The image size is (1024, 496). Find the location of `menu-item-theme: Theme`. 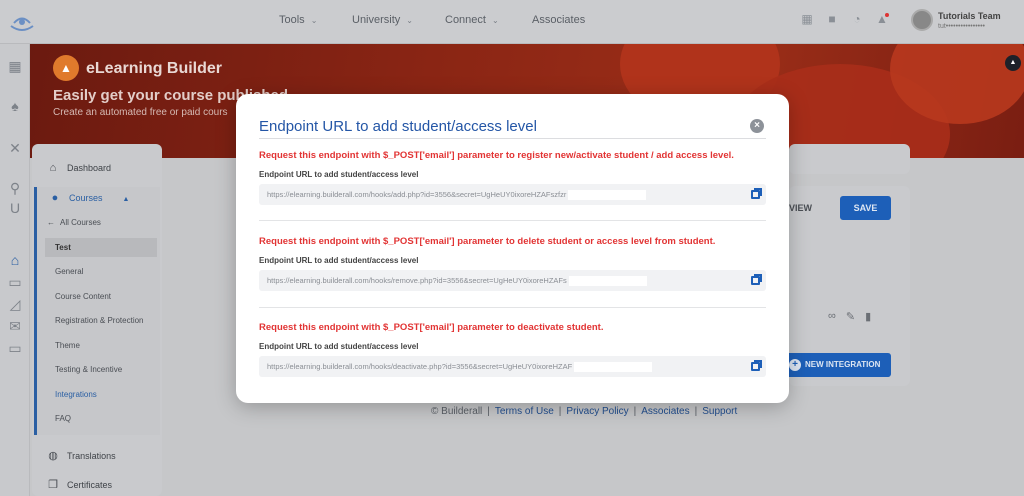

menu-item-theme: Theme is located at coordinates (67, 345).